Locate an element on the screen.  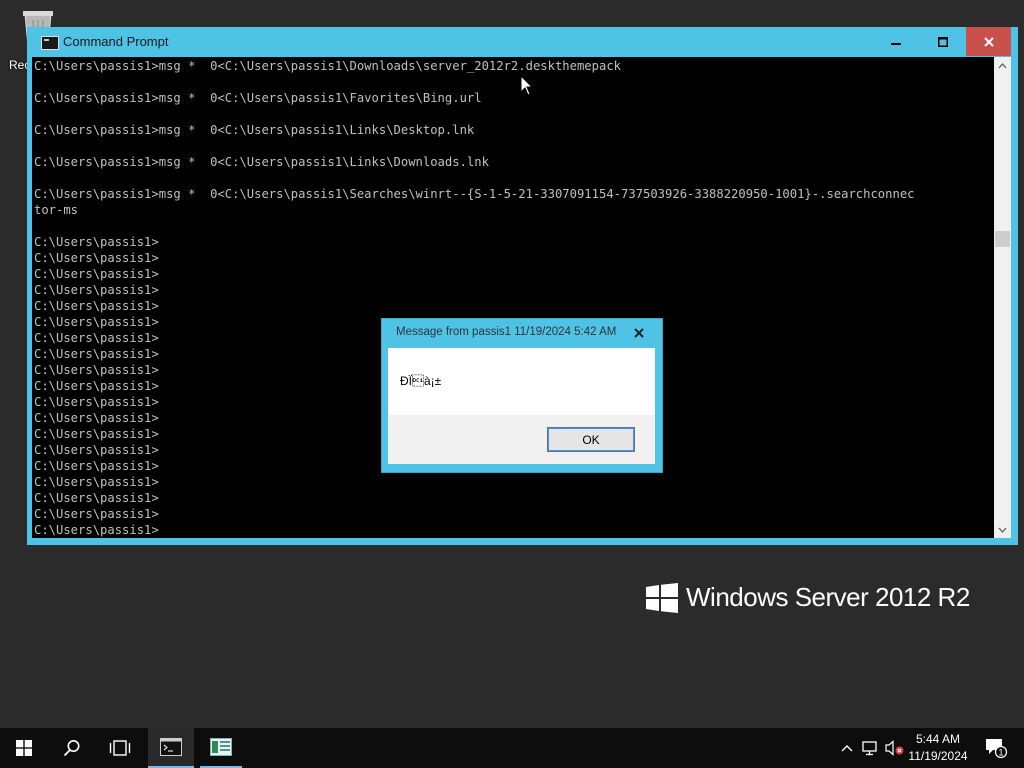
start-button is located at coordinates (24, 748).